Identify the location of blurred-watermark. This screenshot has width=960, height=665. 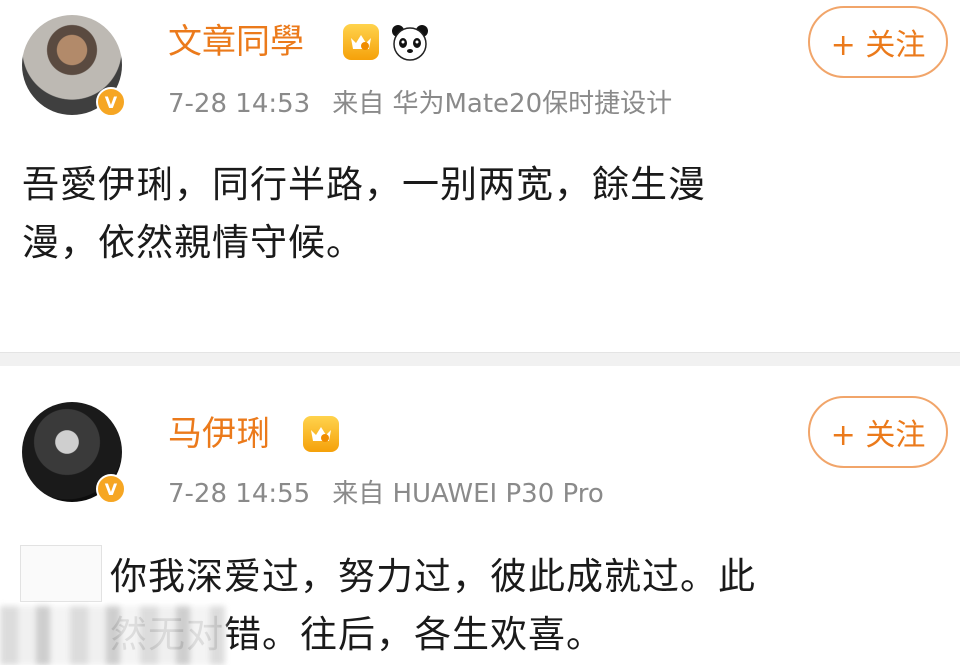
(112, 635).